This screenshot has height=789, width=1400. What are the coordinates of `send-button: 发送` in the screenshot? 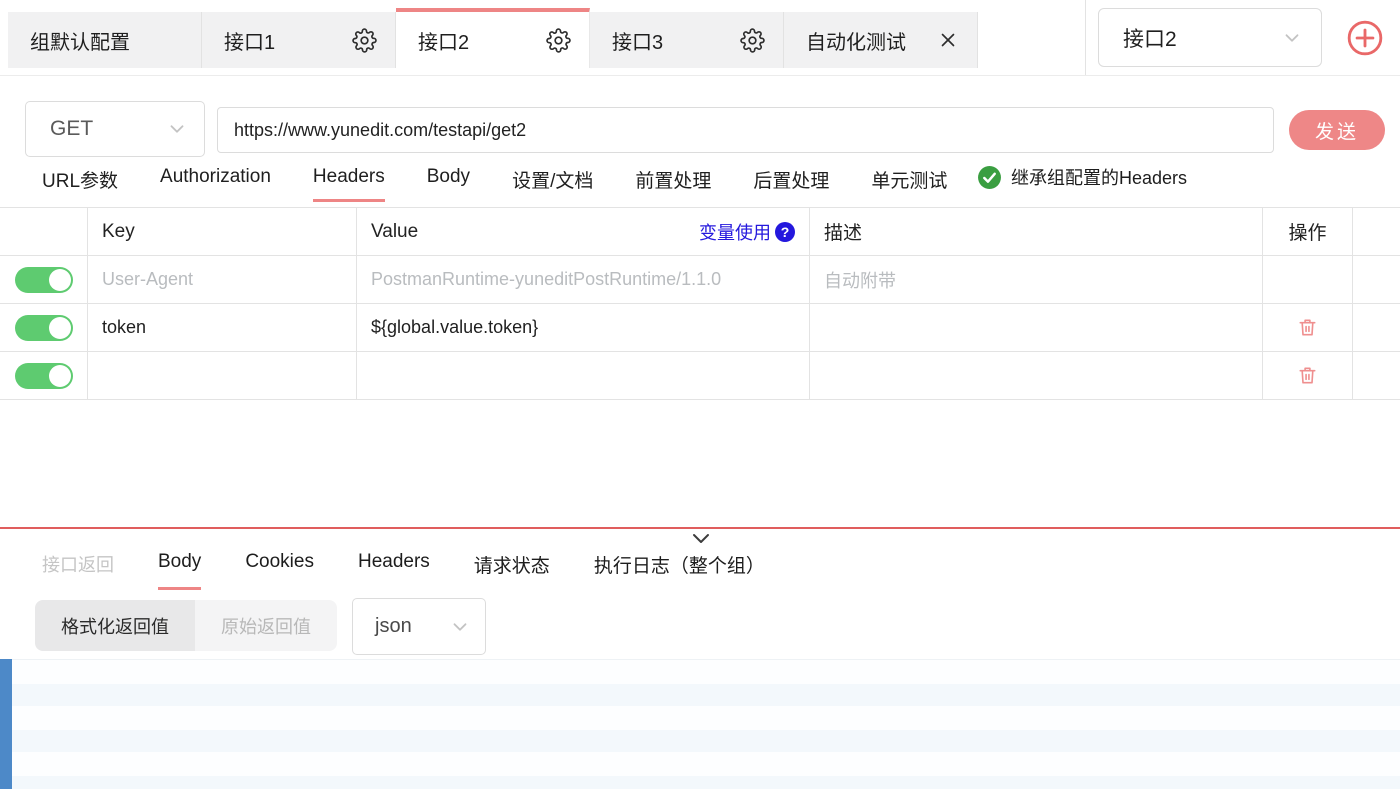 It's located at (1337, 130).